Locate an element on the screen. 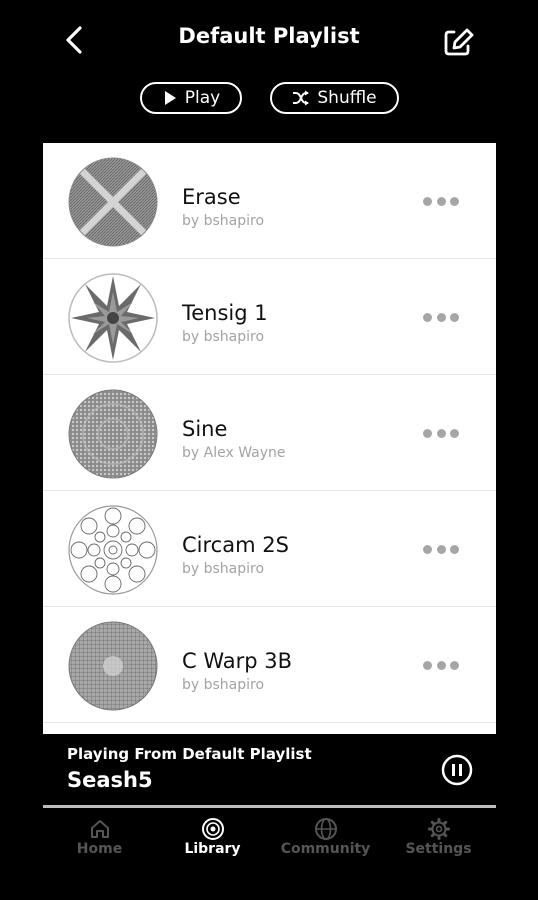 The image size is (538, 900). tab-label: Community is located at coordinates (325, 849).